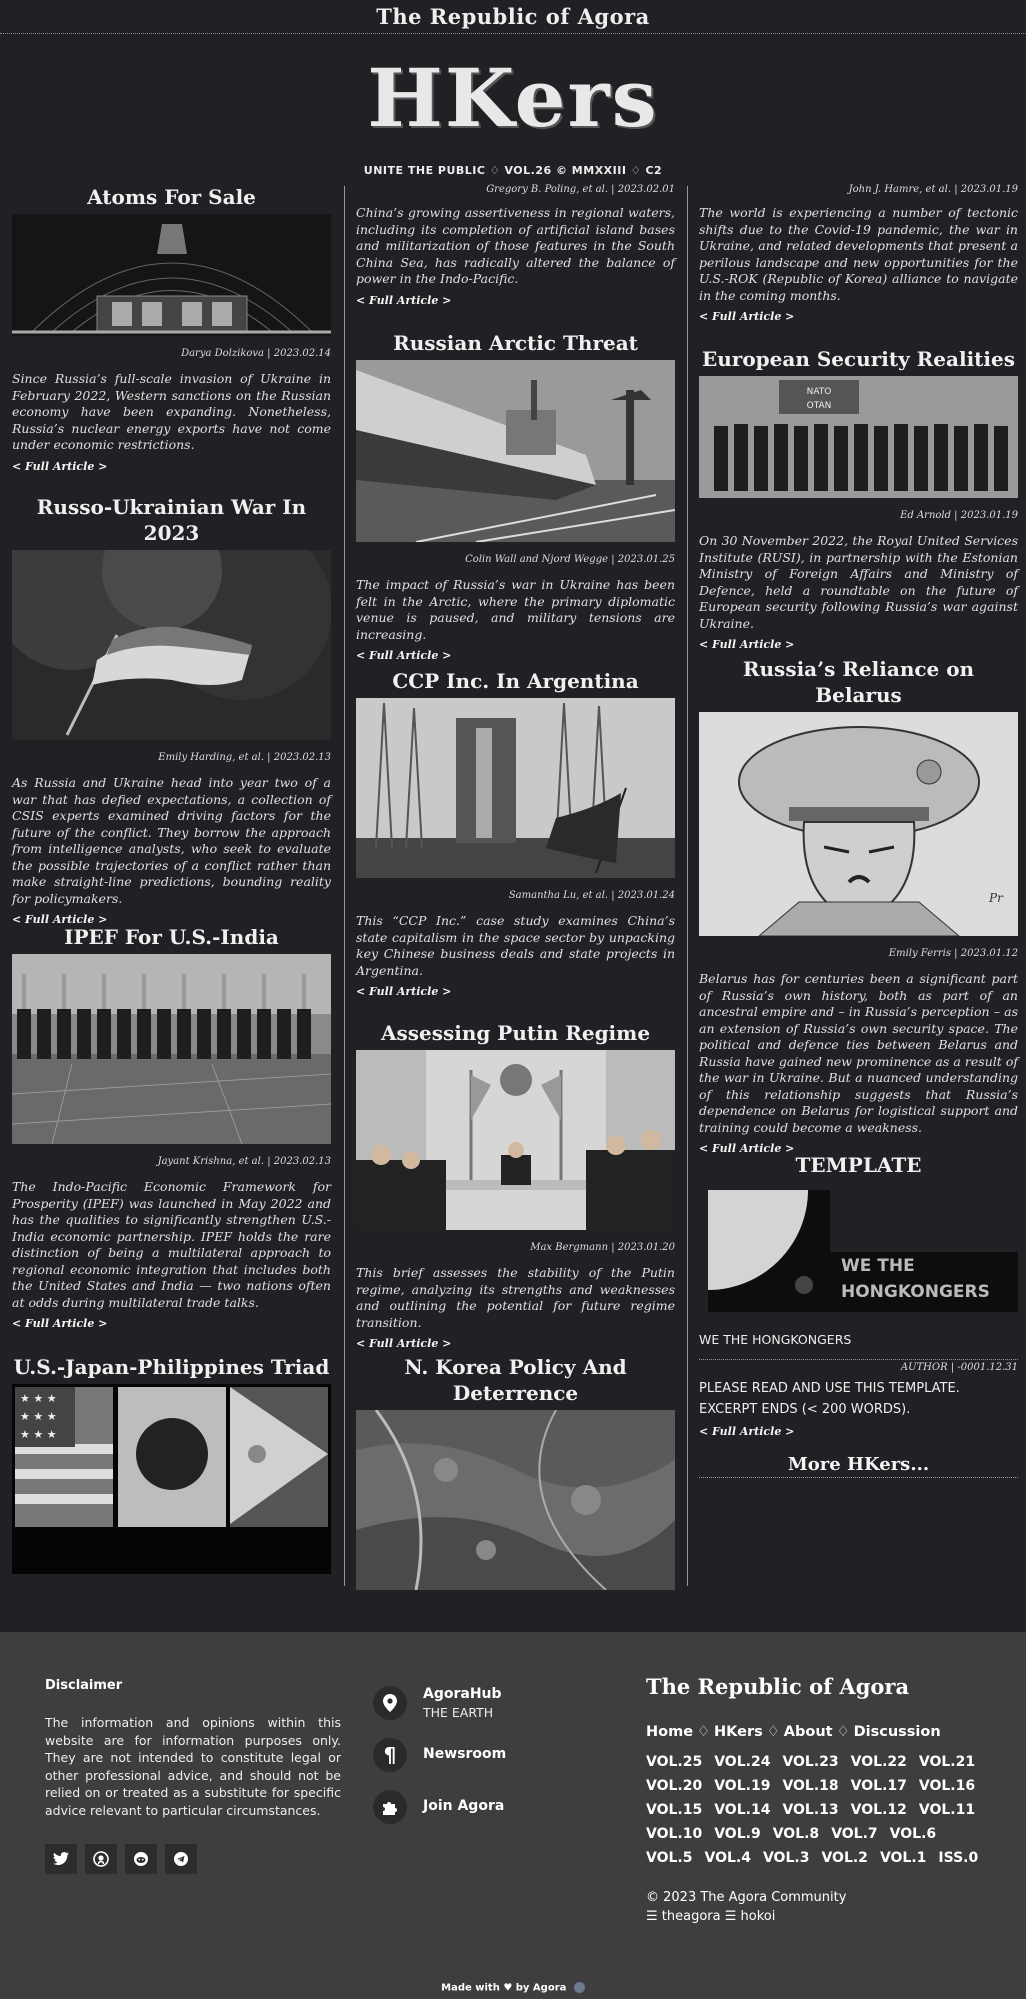 The width and height of the screenshot is (1026, 1999). I want to click on kremlin-meeting-photo, so click(515, 1140).